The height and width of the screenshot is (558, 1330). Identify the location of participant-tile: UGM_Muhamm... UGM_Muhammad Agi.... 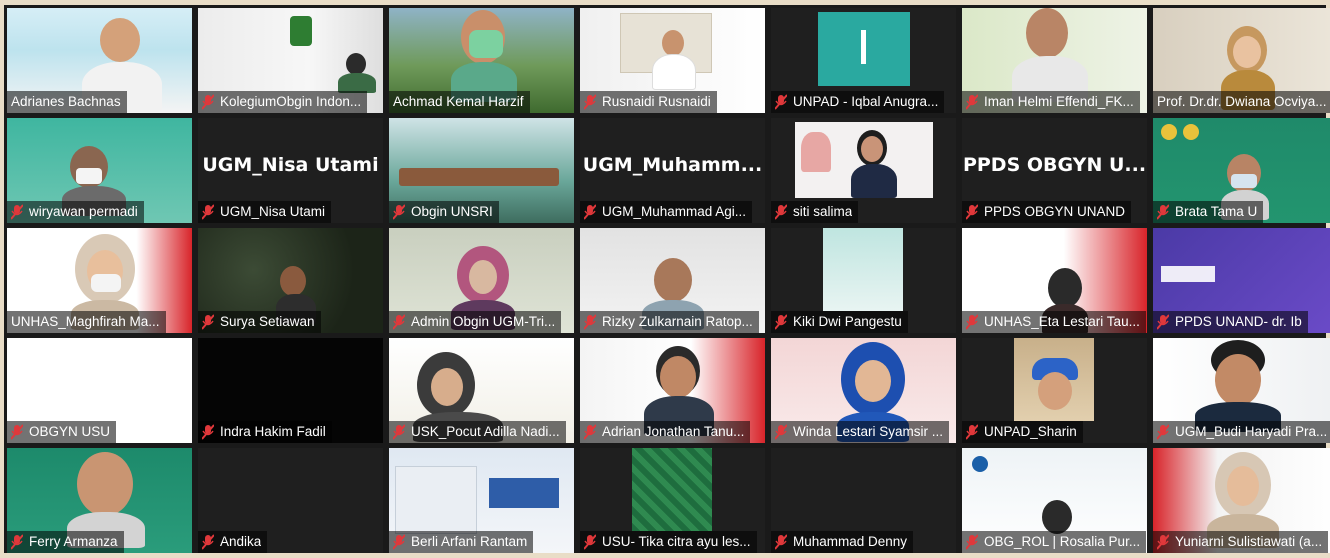
(672, 170).